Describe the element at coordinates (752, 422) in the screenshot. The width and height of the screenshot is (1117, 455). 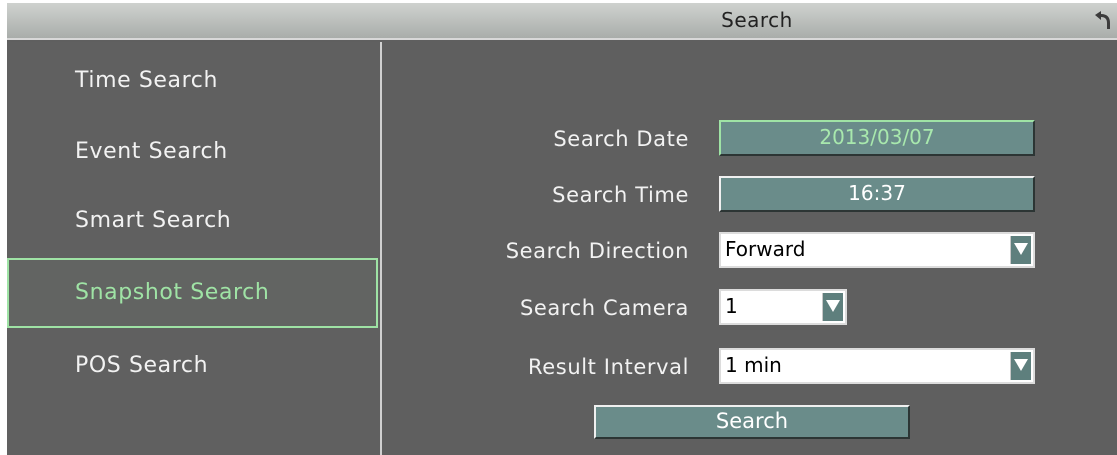
I see `search-button: Search` at that location.